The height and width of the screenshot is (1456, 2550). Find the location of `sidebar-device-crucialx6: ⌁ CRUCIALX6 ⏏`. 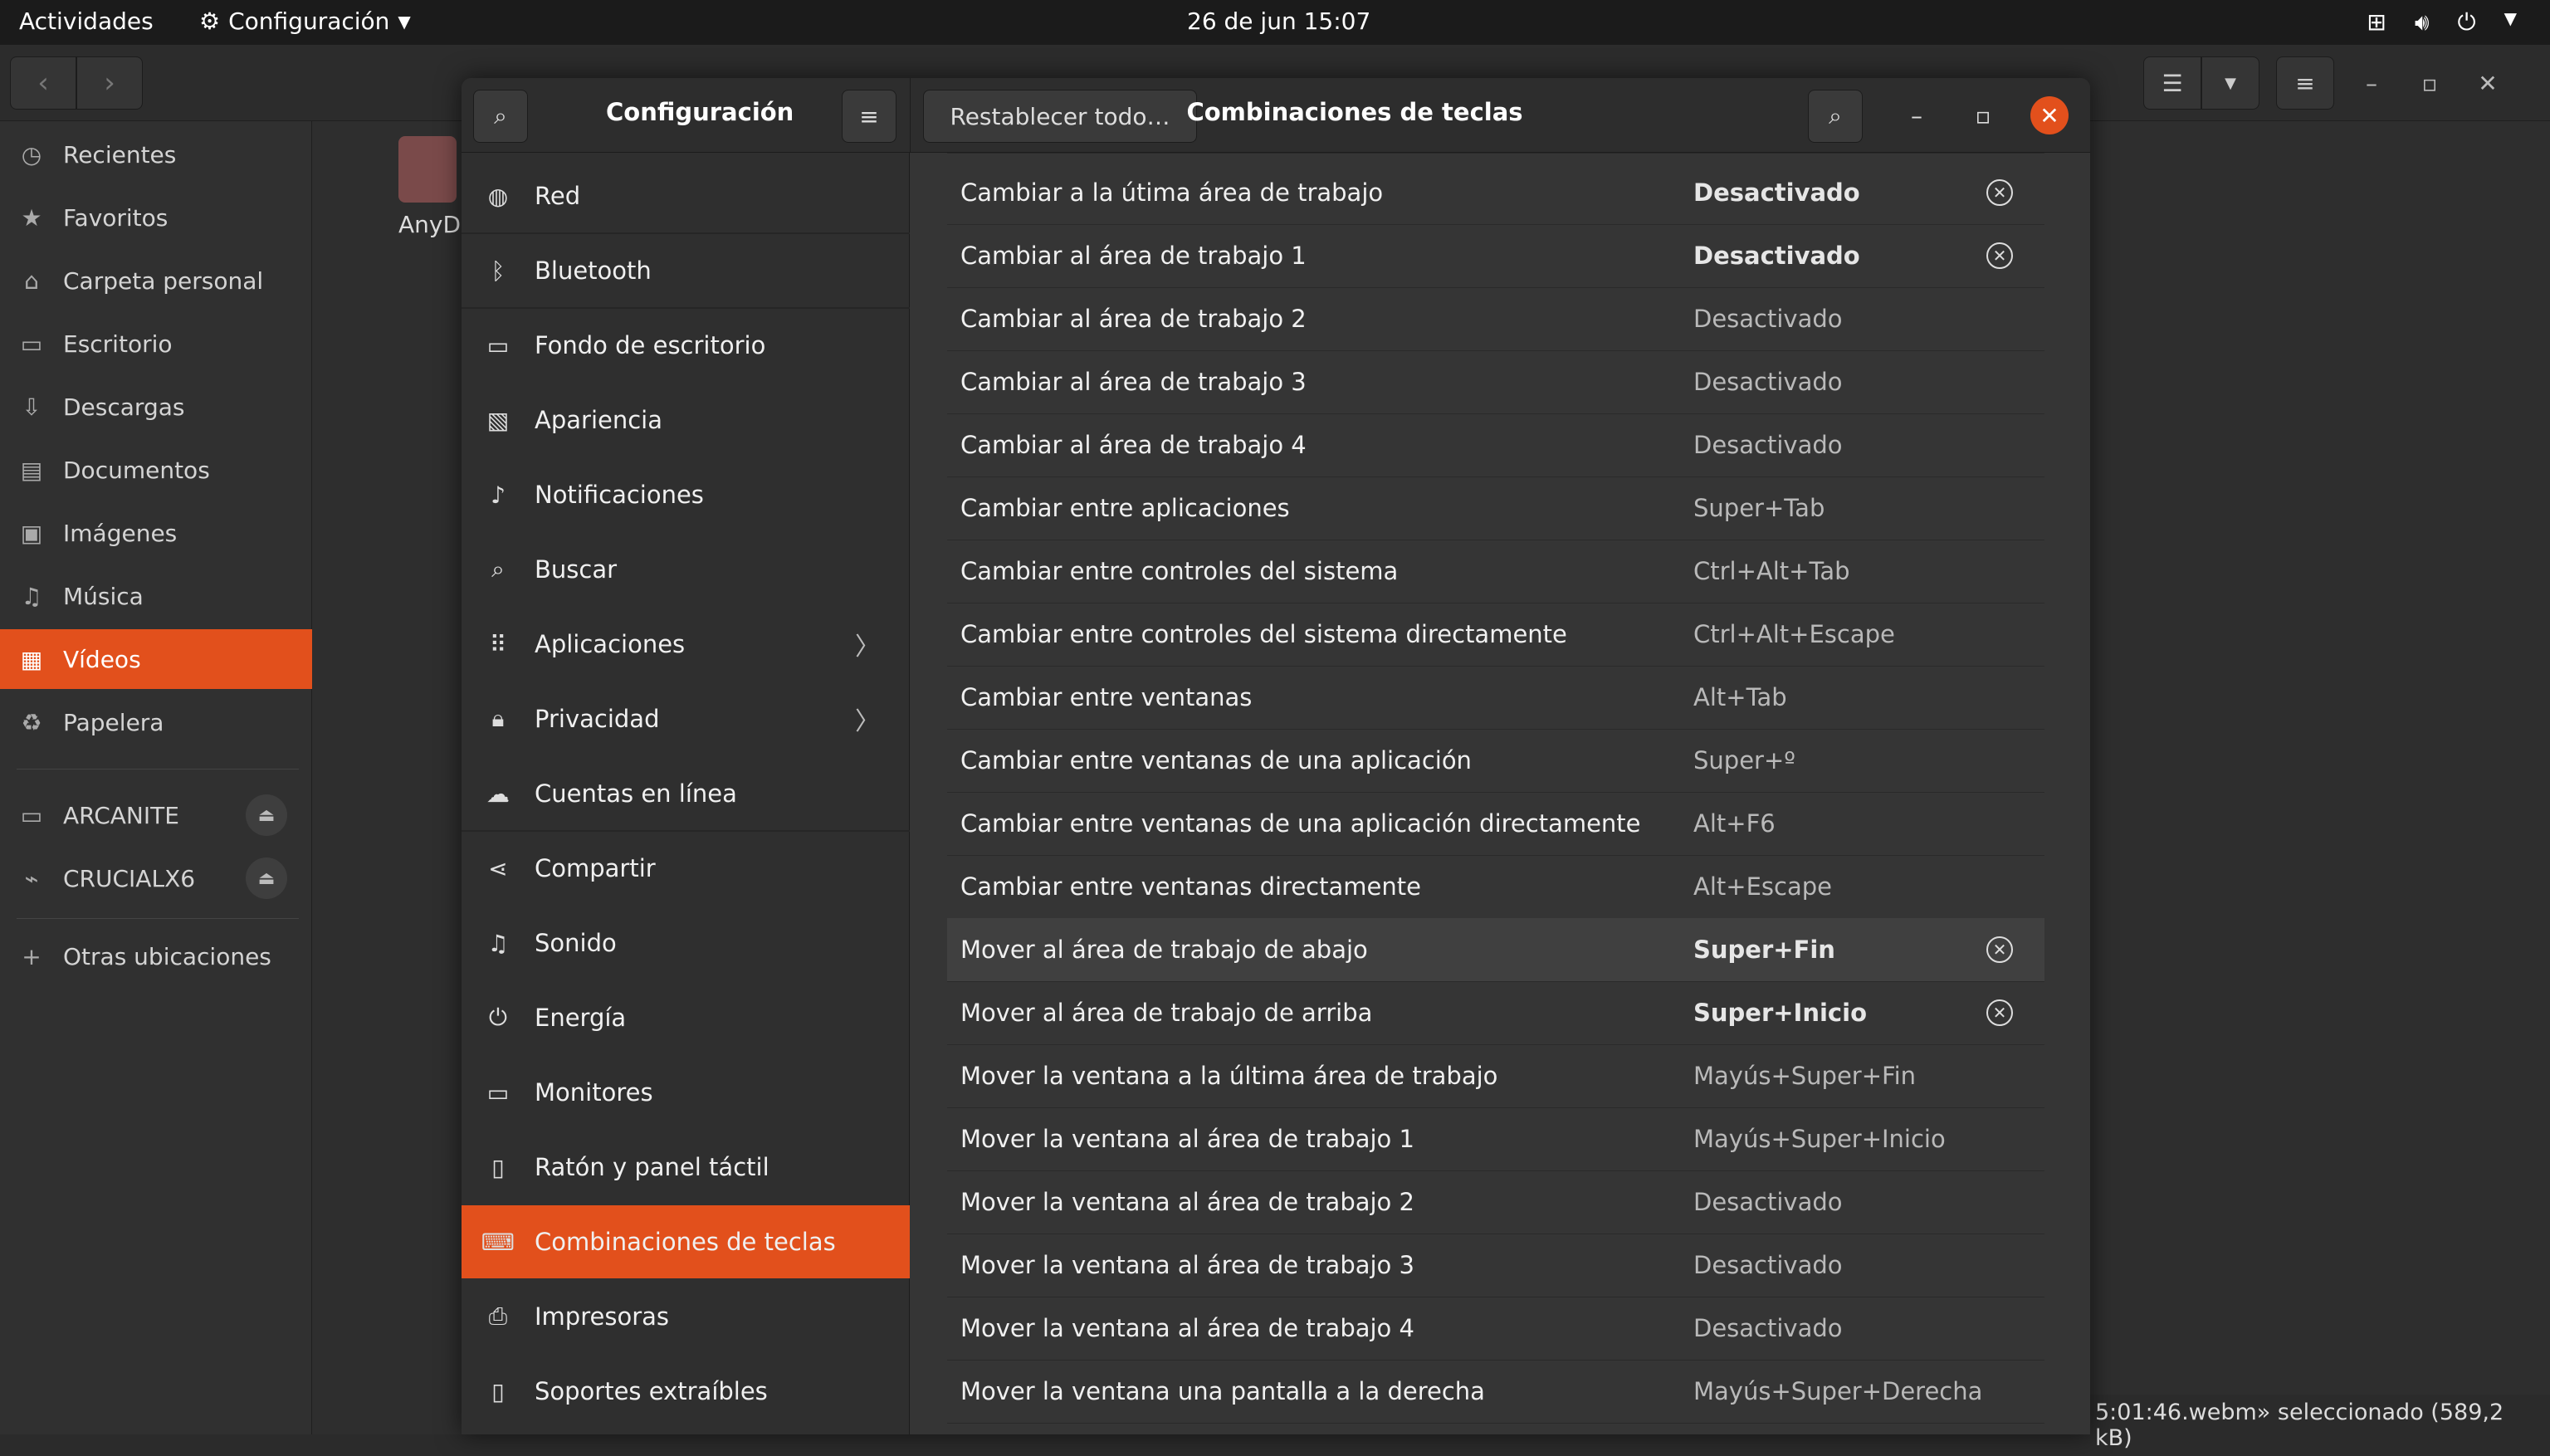

sidebar-device-crucialx6: ⌁ CRUCIALX6 ⏏ is located at coordinates (156, 878).